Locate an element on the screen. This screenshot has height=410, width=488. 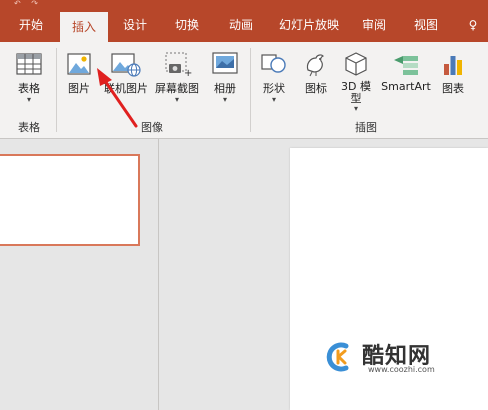
tab-tell-me: ♀ is located at coordinates (473, 25).